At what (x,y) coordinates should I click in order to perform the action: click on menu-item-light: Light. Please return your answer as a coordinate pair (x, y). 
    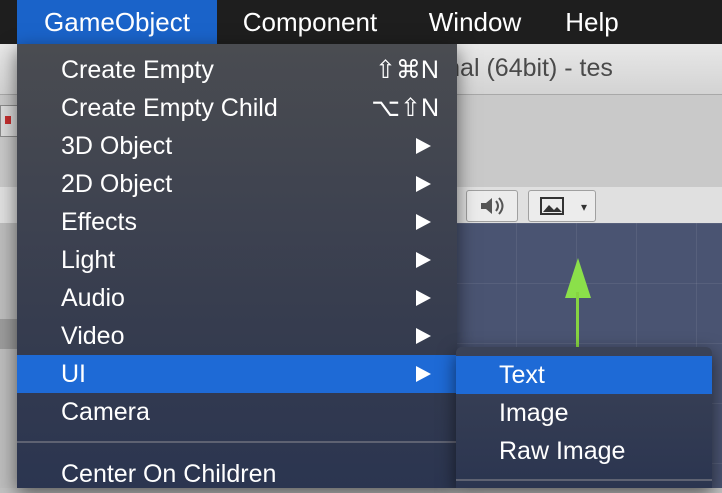
    Looking at the image, I should click on (237, 260).